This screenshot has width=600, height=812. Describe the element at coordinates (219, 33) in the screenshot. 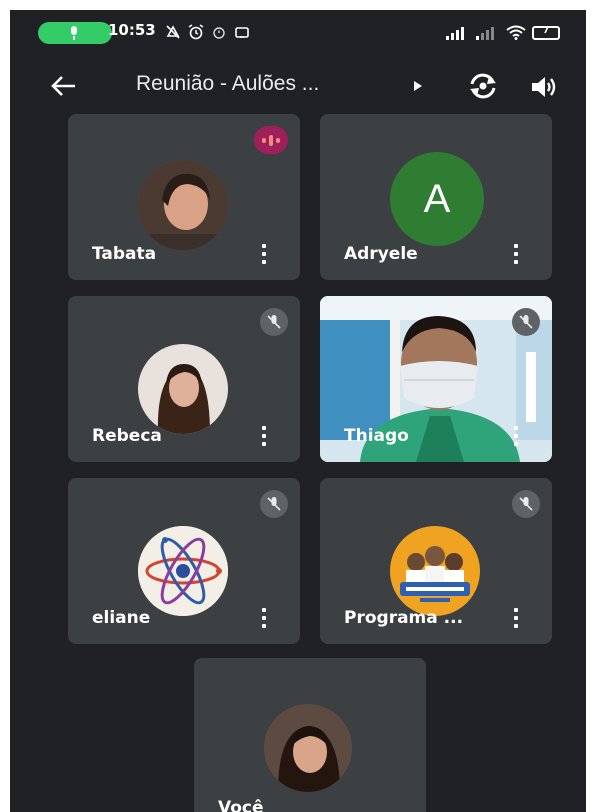

I see `alarm-outline-icon` at that location.